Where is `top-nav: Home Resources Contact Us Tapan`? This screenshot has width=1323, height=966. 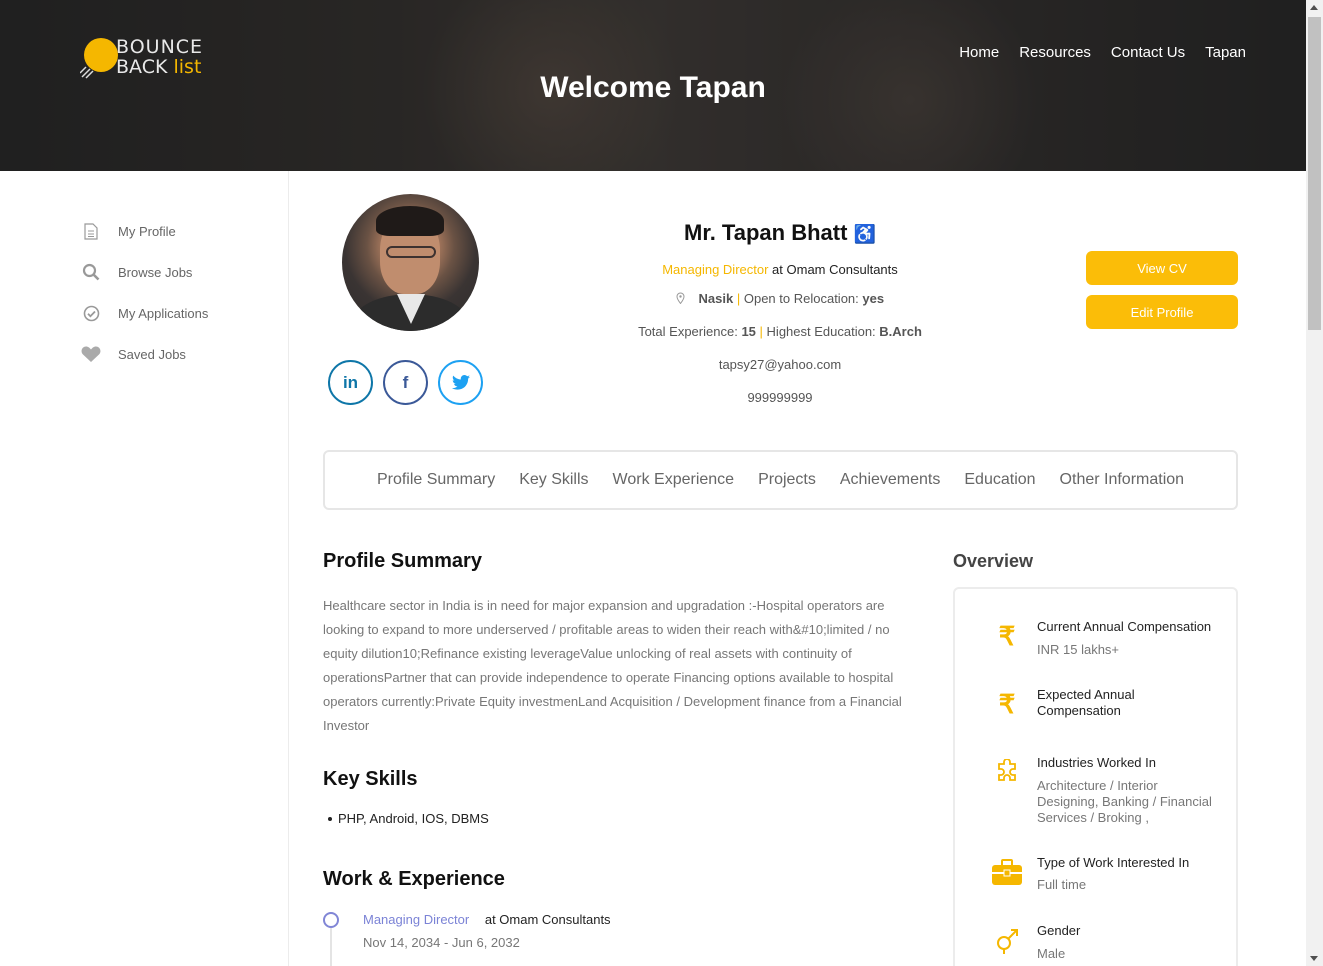
top-nav: Home Resources Contact Us Tapan is located at coordinates (1102, 52).